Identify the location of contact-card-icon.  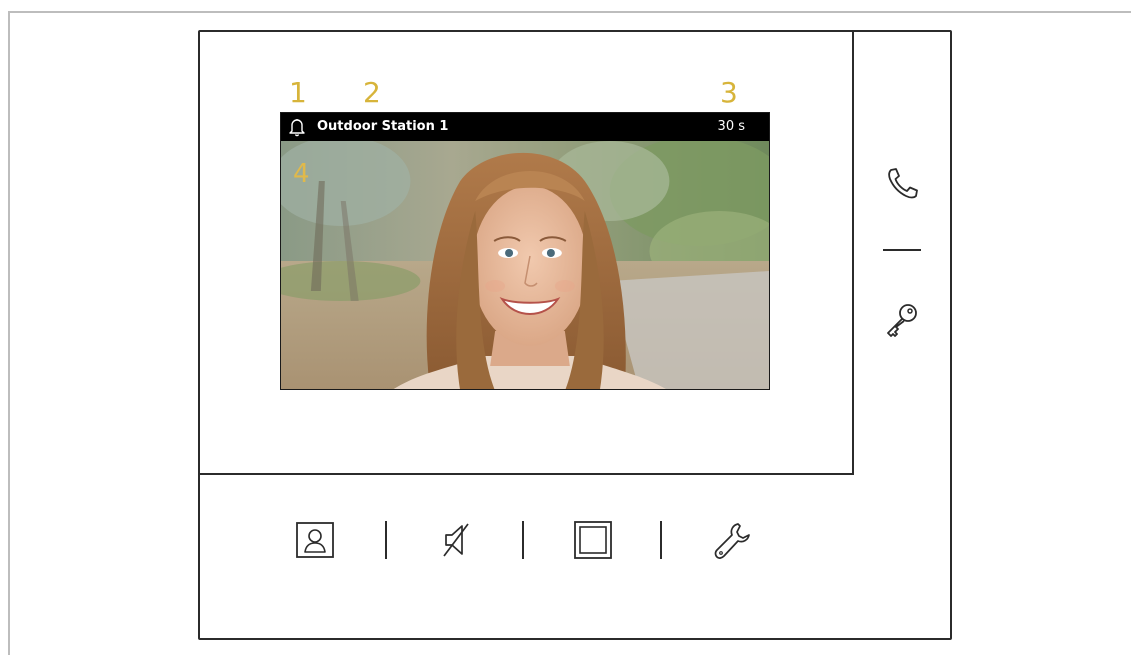
(315, 540).